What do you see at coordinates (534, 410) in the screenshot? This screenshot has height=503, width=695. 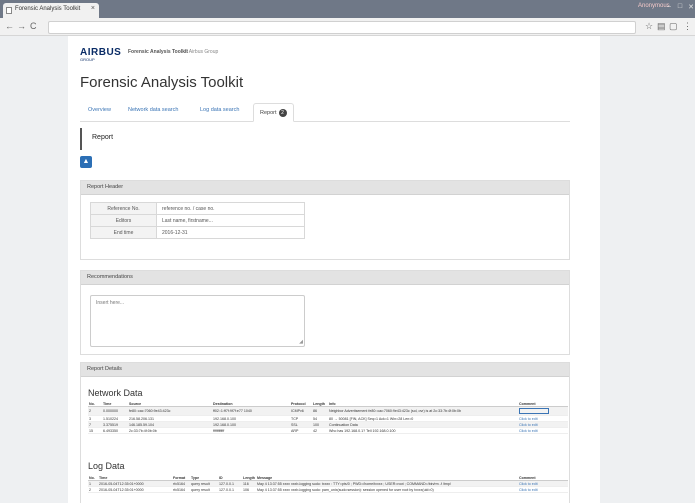 I see `comment-input` at bounding box center [534, 410].